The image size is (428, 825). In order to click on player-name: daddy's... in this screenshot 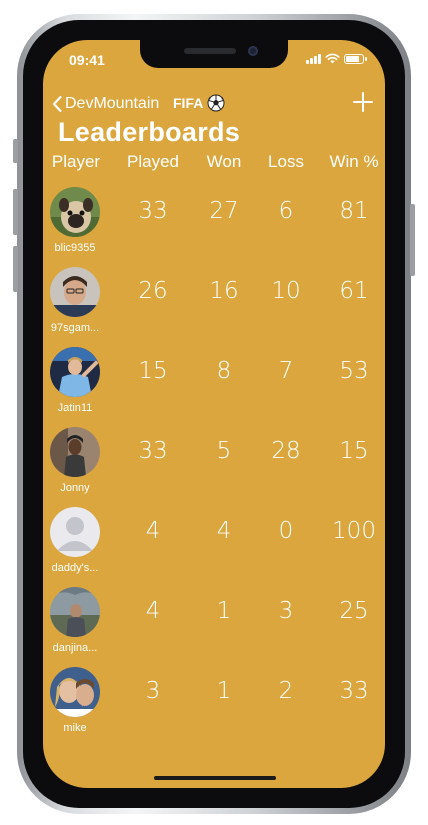, I will do `click(75, 568)`.